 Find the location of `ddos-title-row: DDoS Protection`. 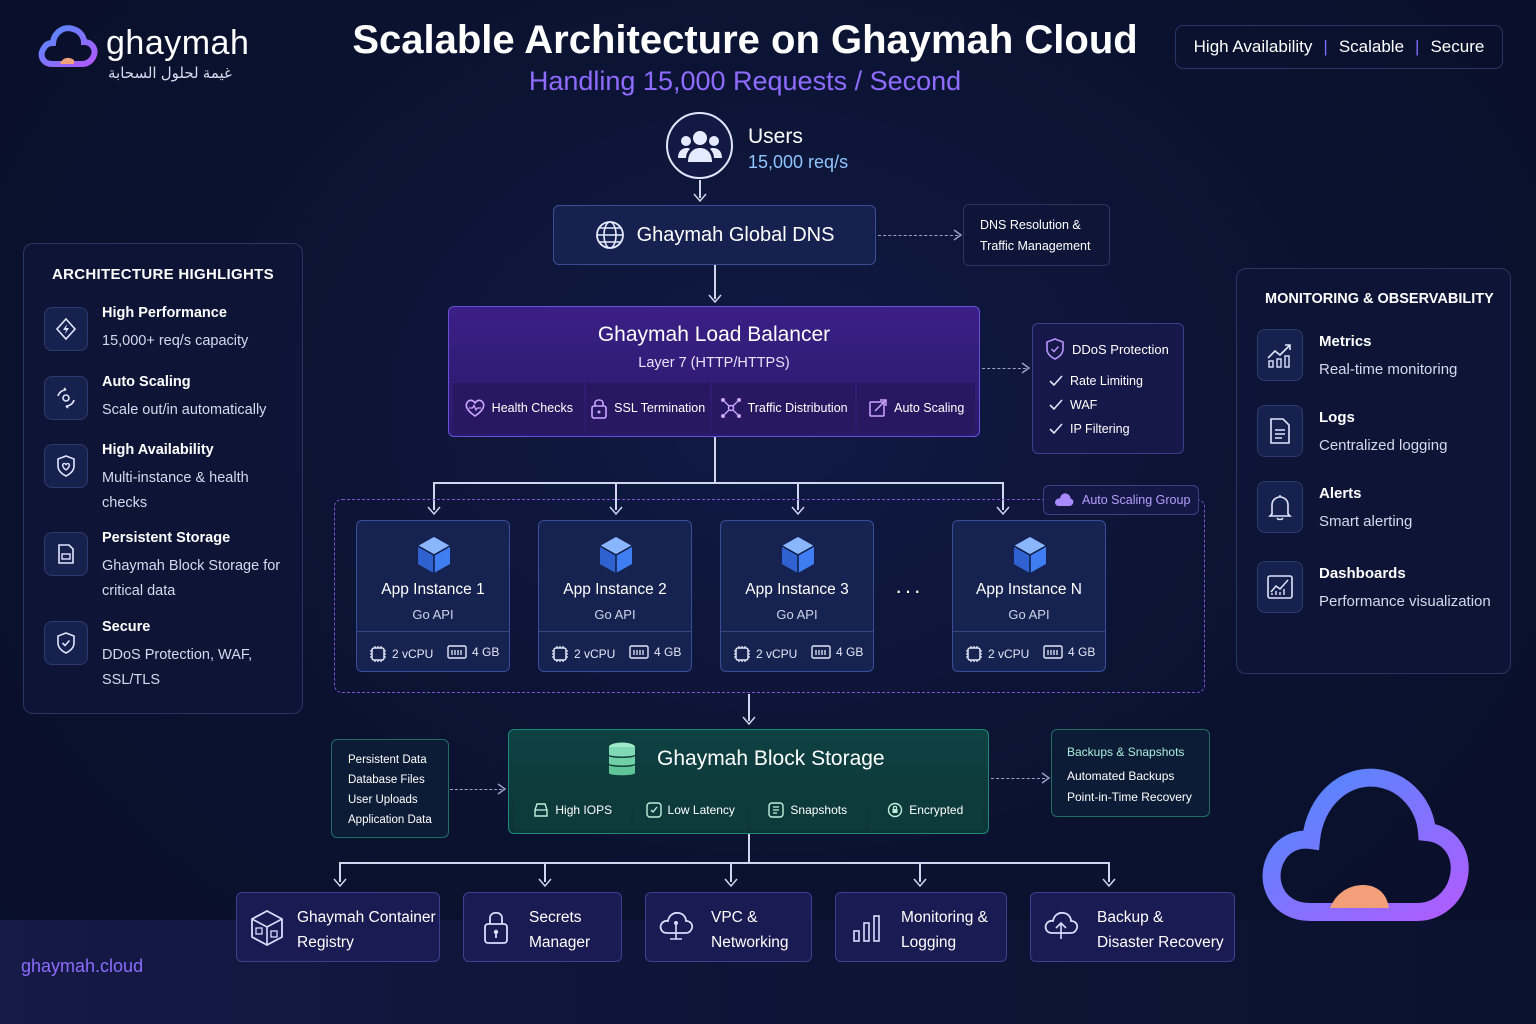

ddos-title-row: DDoS Protection is located at coordinates (1107, 349).